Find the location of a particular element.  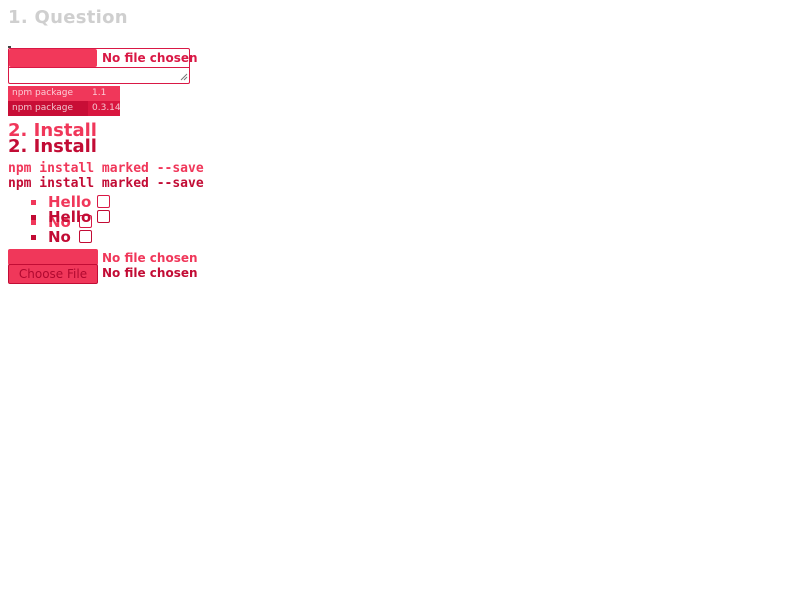

npm-badge: npm package 0.3.14 is located at coordinates (64, 108).